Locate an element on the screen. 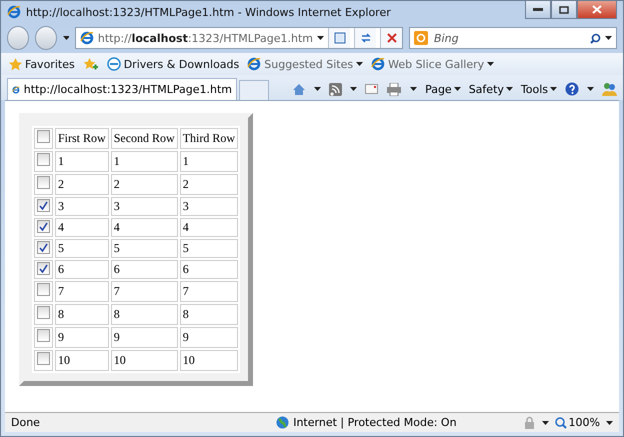 The height and width of the screenshot is (437, 624). stop-button is located at coordinates (391, 38).